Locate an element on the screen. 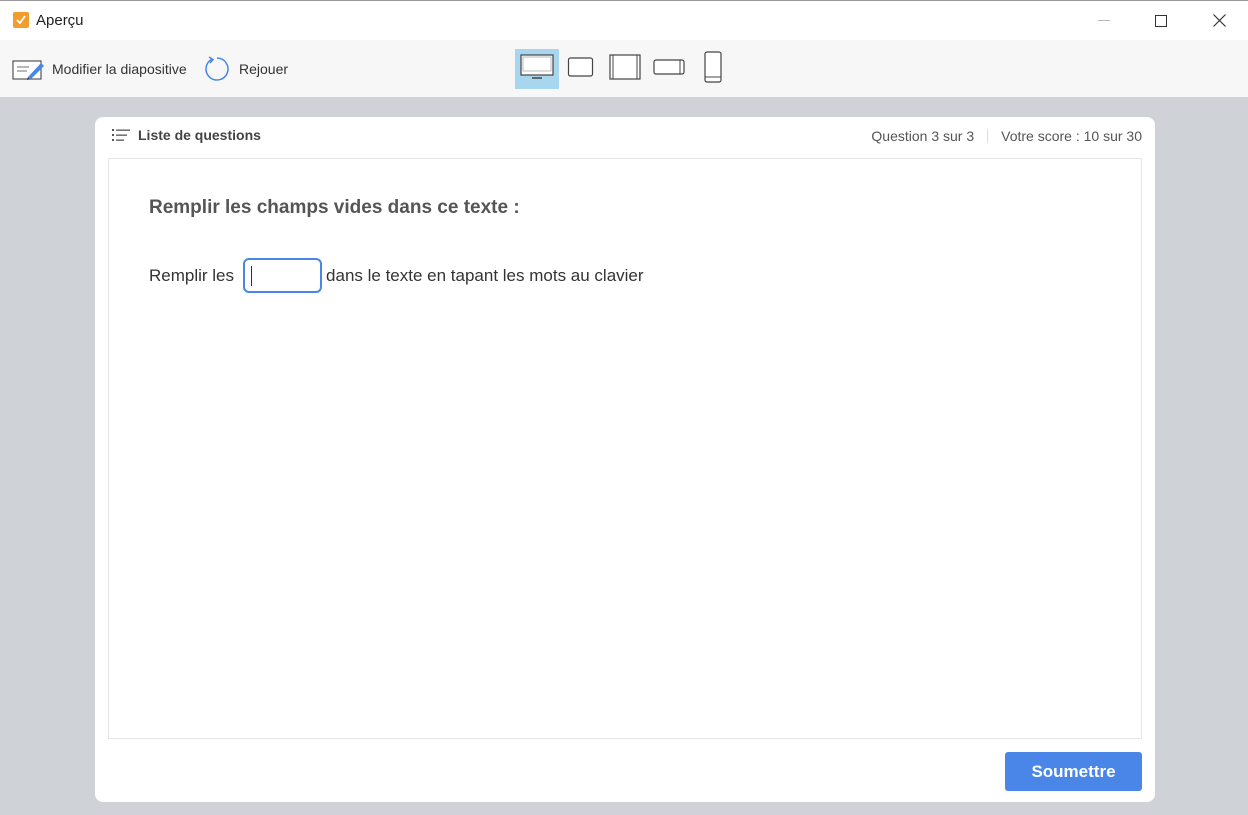 Image resolution: width=1248 pixels, height=815 pixels. maximize-button is located at coordinates (1161, 20).